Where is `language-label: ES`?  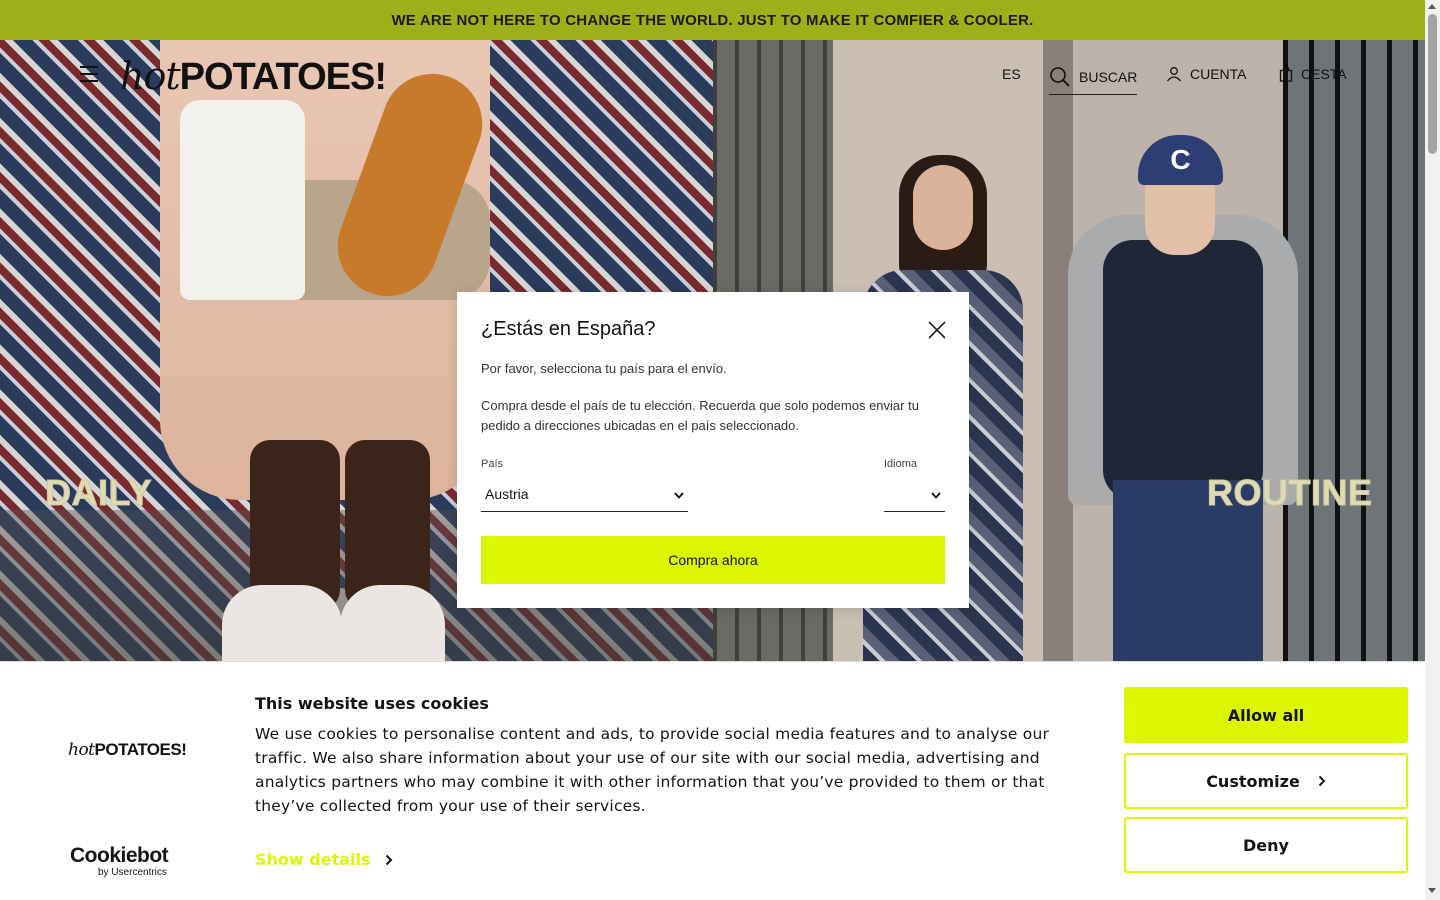
language-label: ES is located at coordinates (1011, 74).